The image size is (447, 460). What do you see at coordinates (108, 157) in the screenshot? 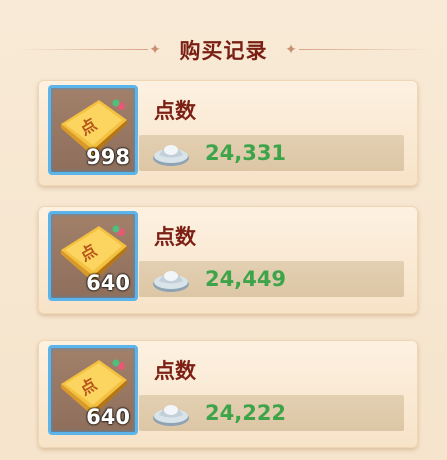
I see `item-quantity: 998` at bounding box center [108, 157].